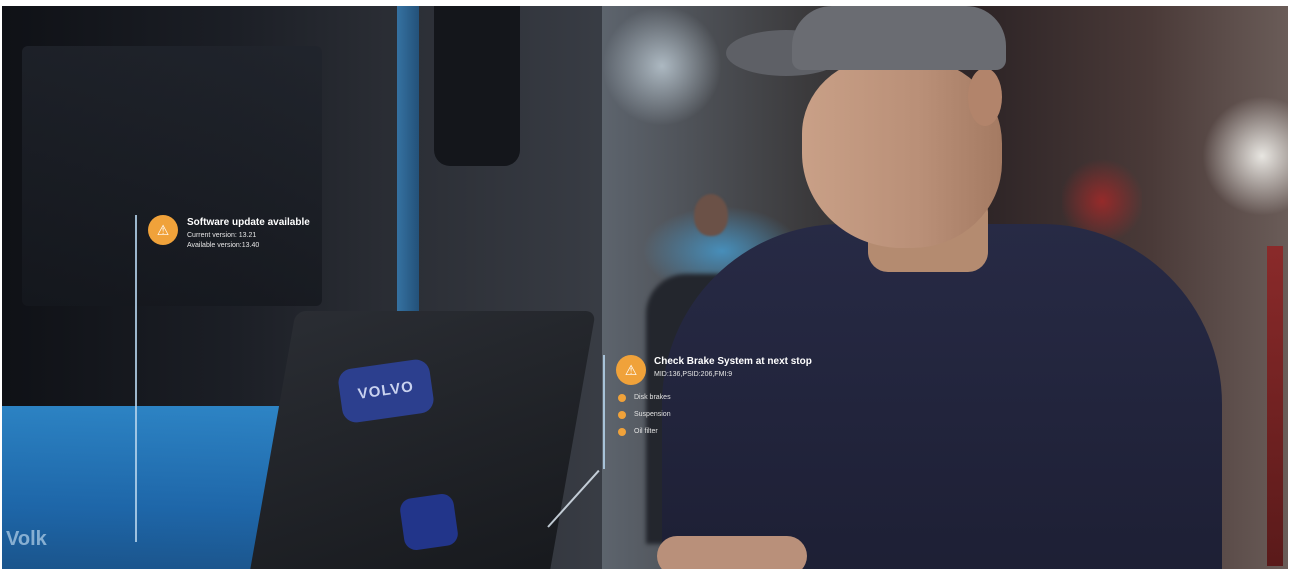  What do you see at coordinates (711, 215) in the screenshot?
I see `background-person-head` at bounding box center [711, 215].